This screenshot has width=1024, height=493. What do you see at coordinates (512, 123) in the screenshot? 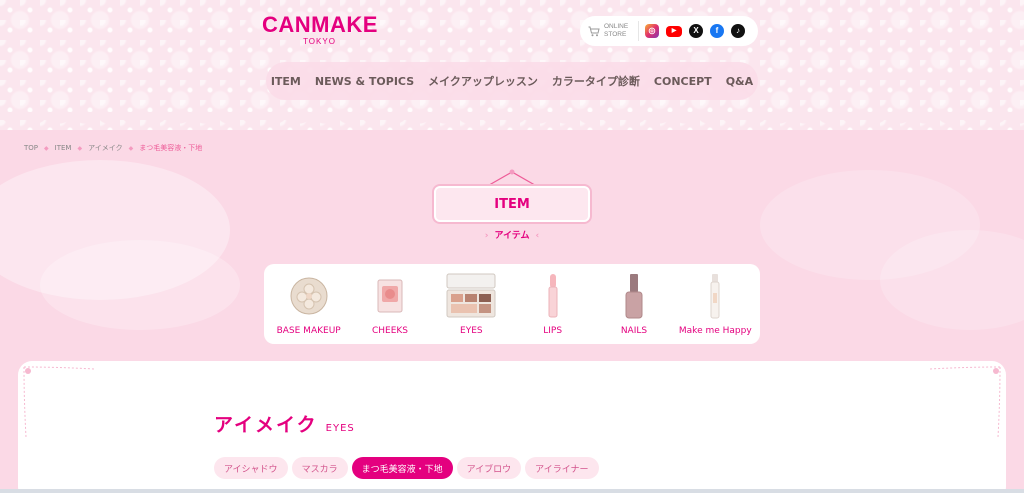
I see `lace-scallop-edge` at bounding box center [512, 123].